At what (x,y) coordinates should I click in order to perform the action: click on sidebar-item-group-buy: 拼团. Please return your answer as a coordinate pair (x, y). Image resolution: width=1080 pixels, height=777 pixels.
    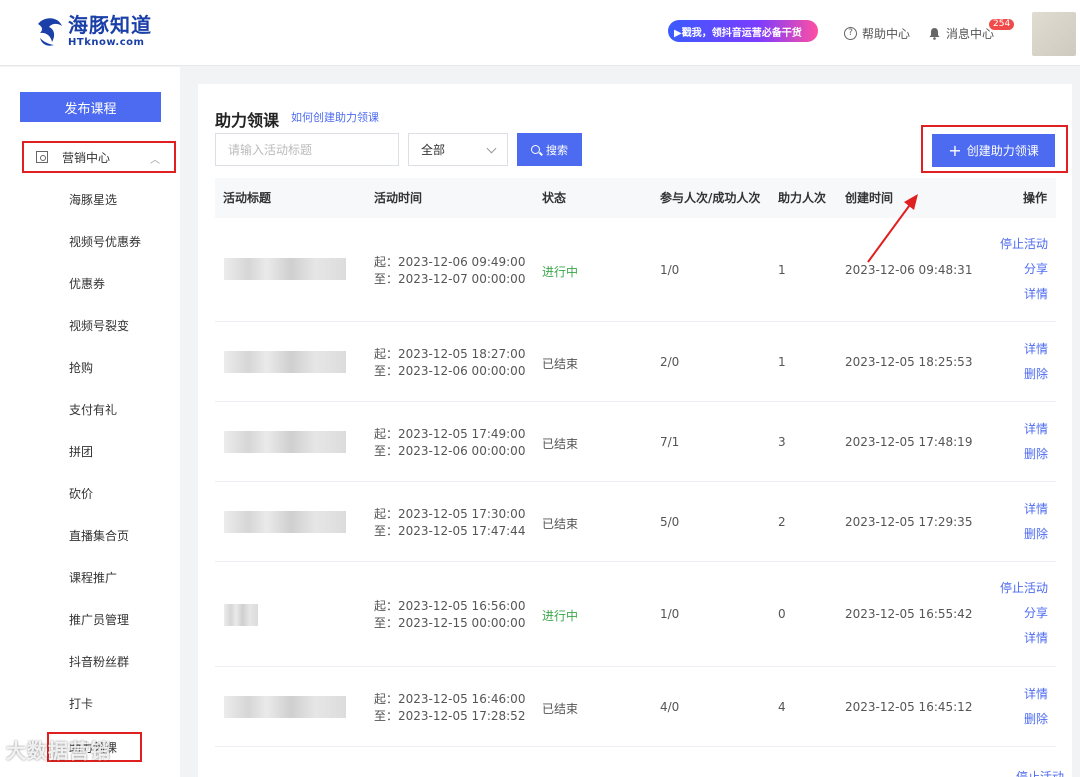
    Looking at the image, I should click on (81, 452).